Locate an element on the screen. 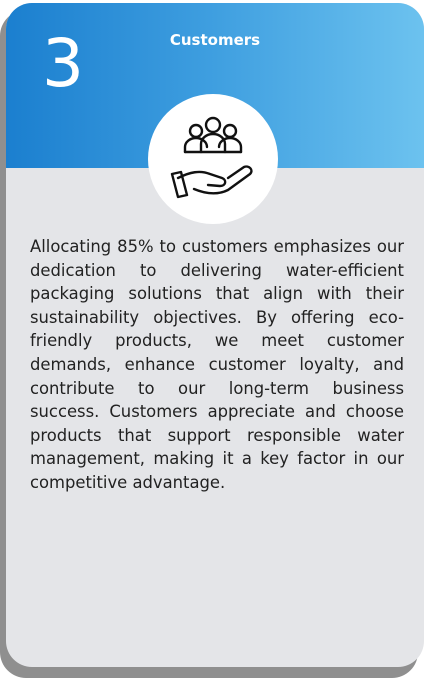 This screenshot has height=681, width=427. icon-circle is located at coordinates (213, 159).